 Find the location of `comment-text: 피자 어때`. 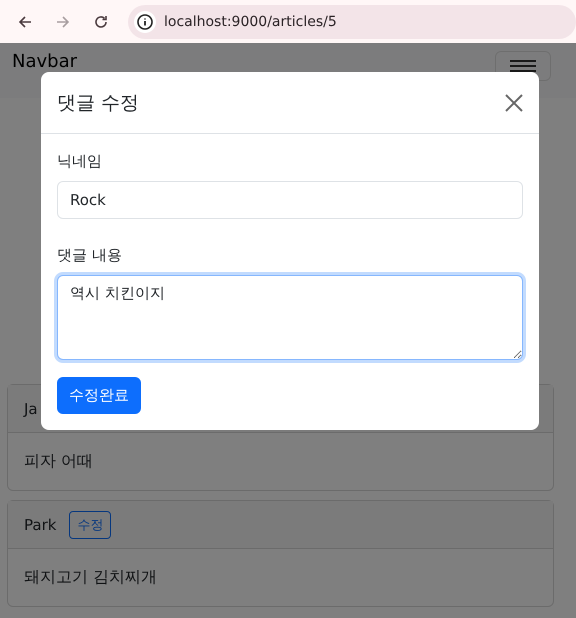

comment-text: 피자 어때 is located at coordinates (59, 461).